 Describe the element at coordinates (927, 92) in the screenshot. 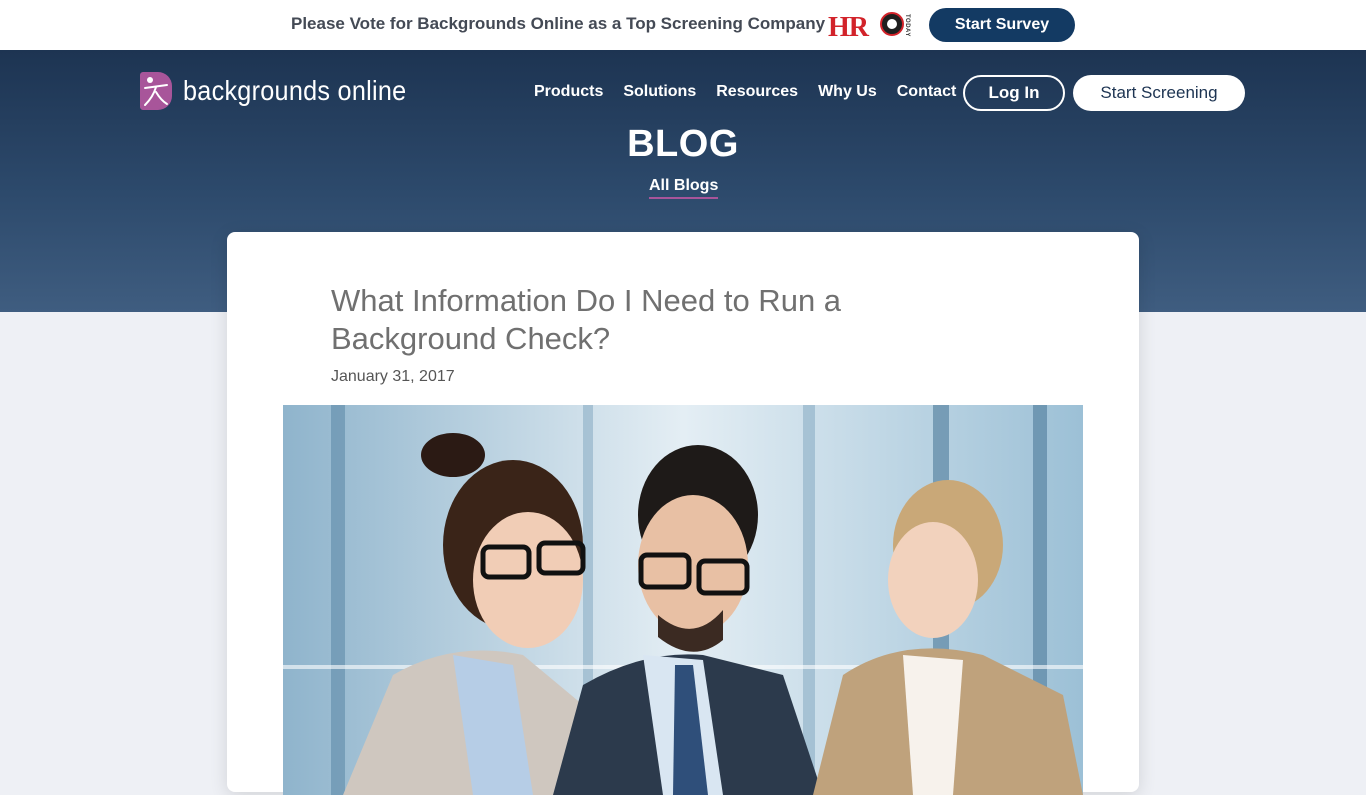

I see `nav-contact: Contact` at that location.